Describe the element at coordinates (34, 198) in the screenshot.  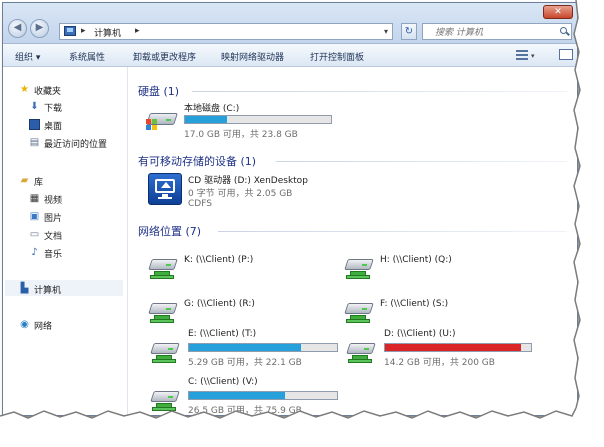
I see `video-icon: ▦` at that location.